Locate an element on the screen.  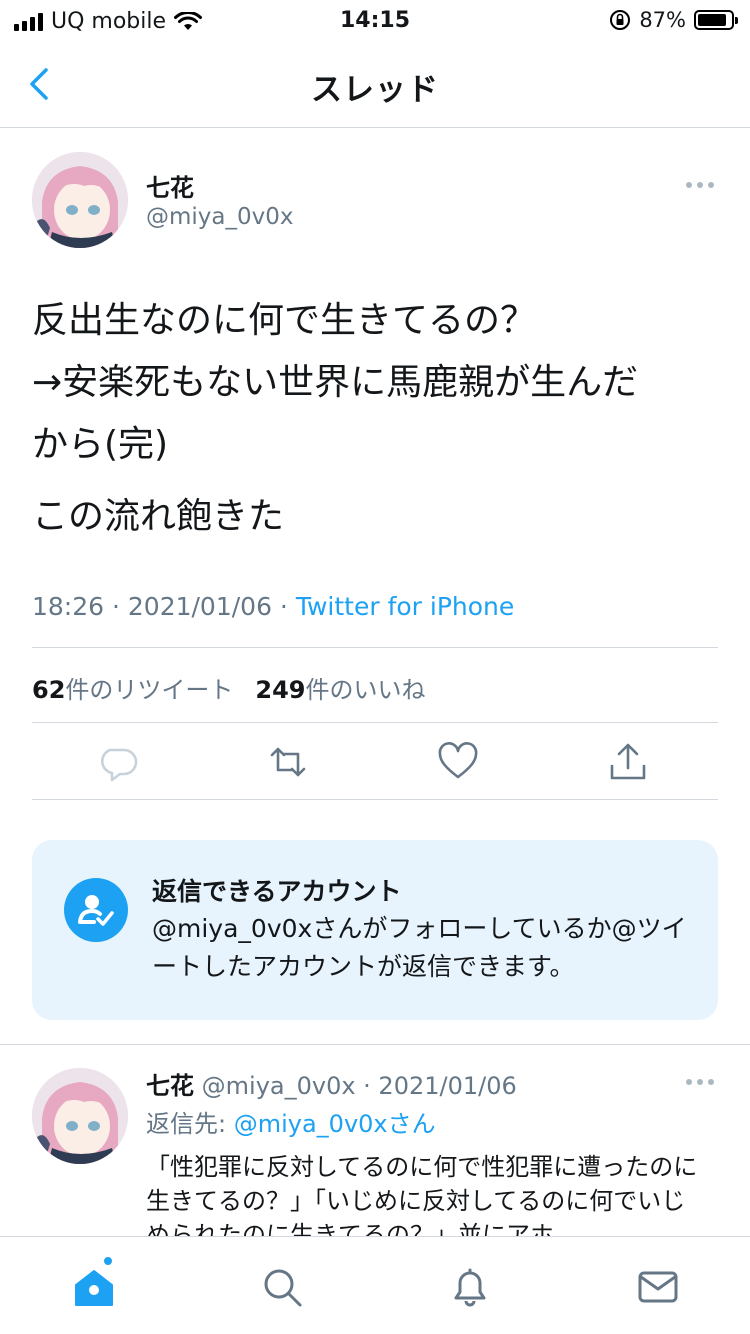
status-bar: UQ mobile 14:15 87% is located at coordinates (375, 22).